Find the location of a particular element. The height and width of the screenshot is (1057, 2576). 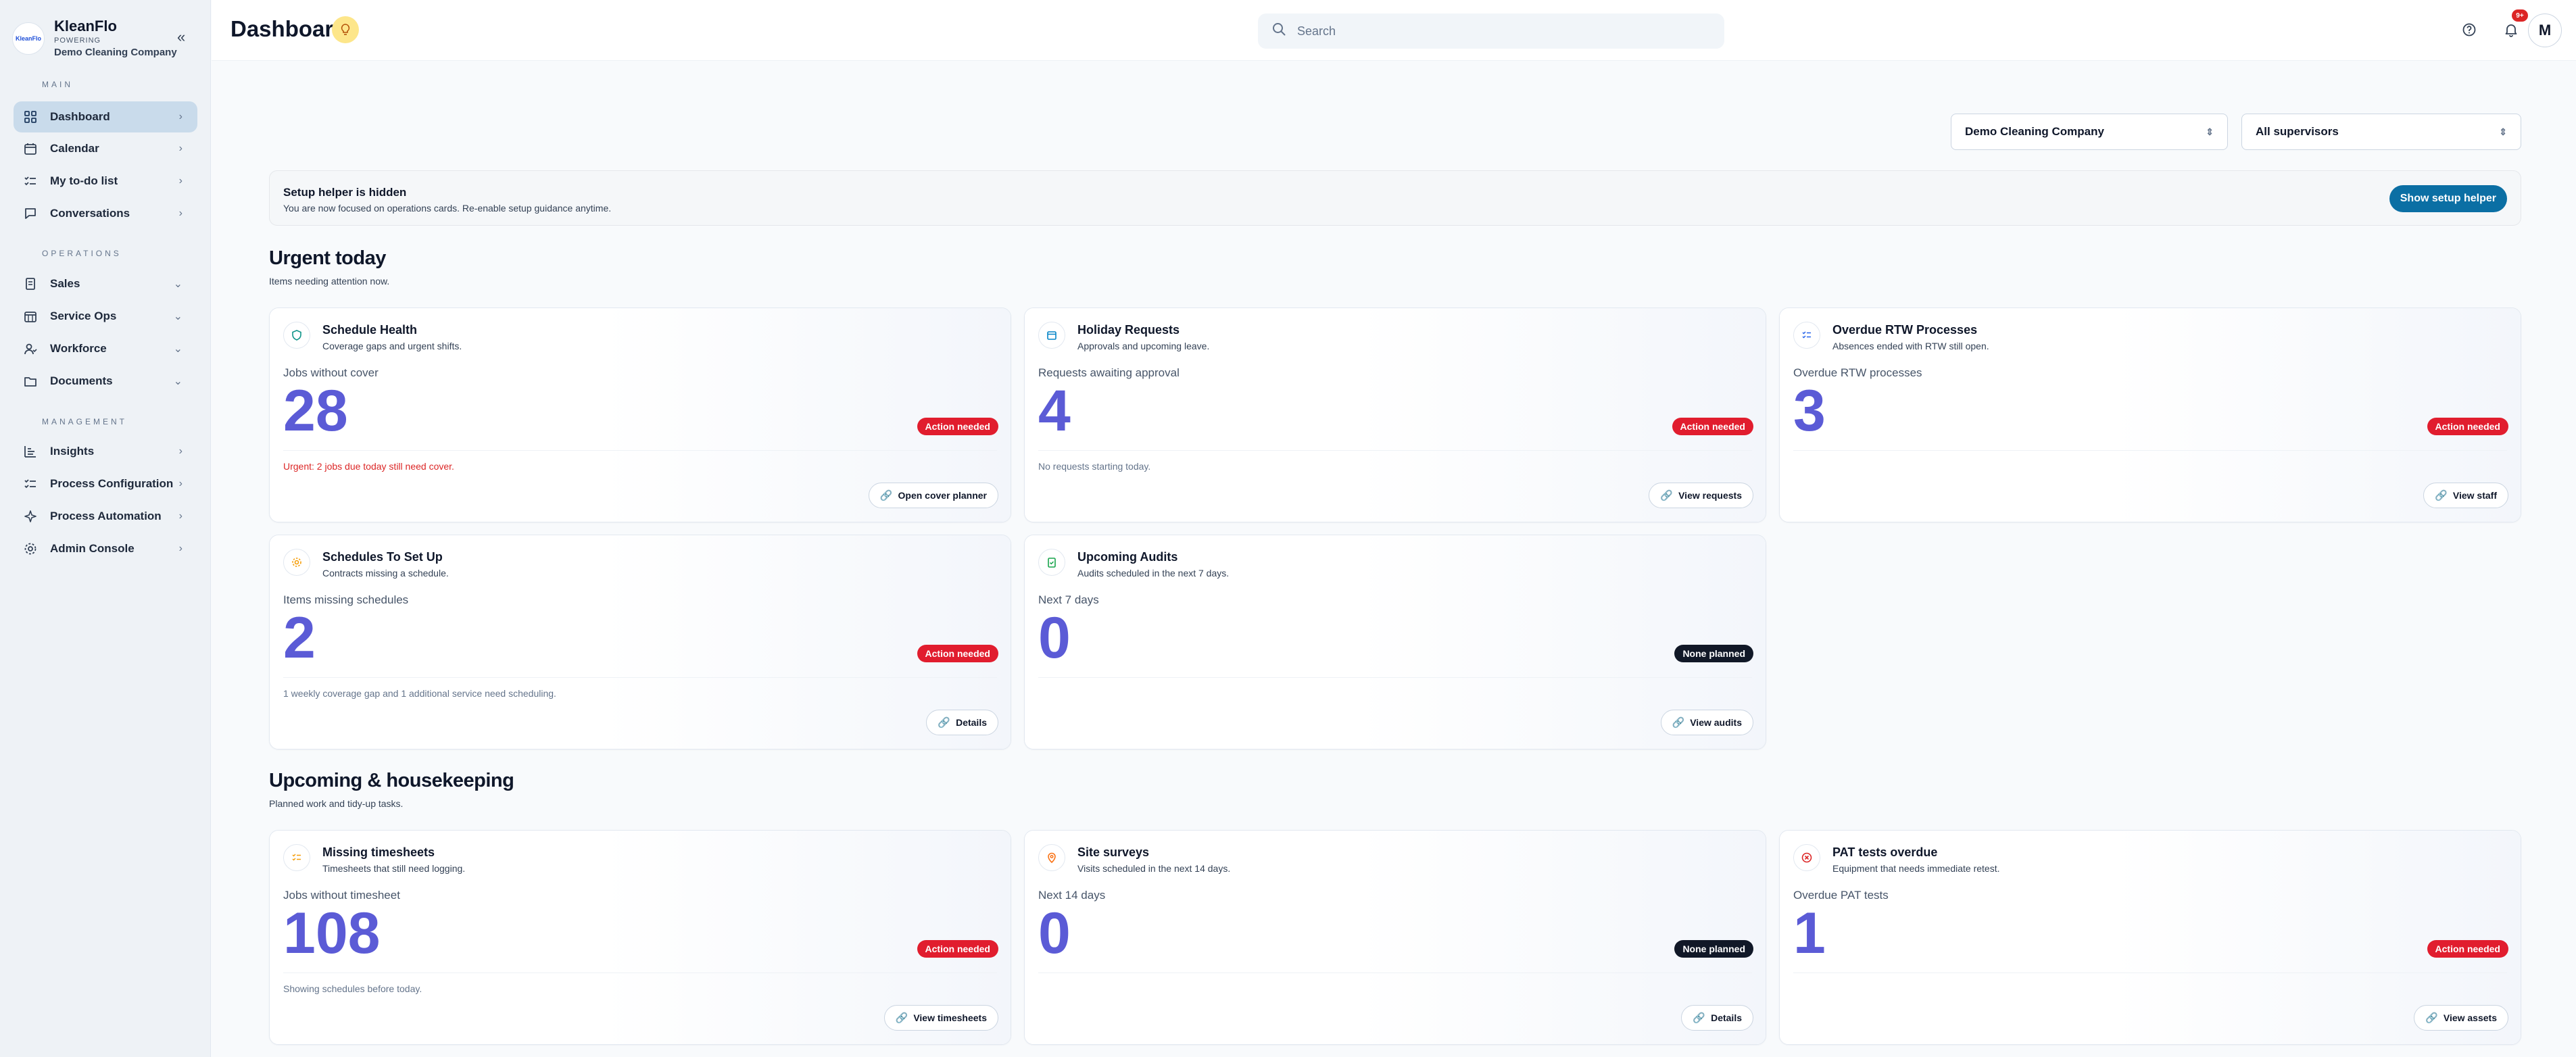

gear-icon is located at coordinates (31, 548).